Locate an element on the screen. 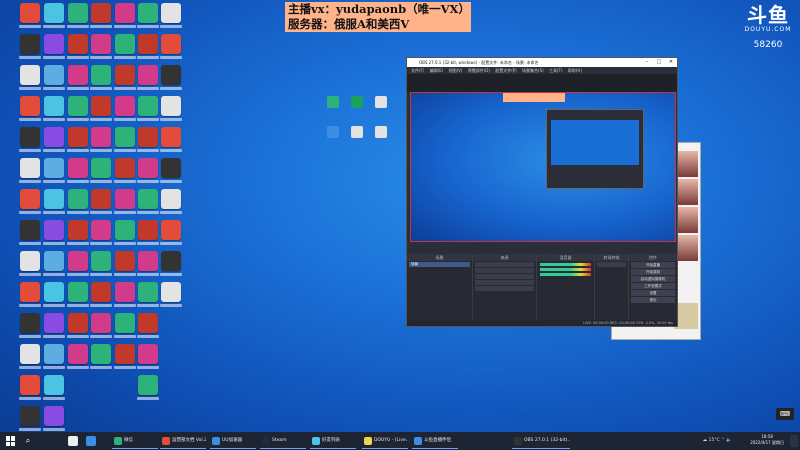  notification-icon is located at coordinates (794, 441).